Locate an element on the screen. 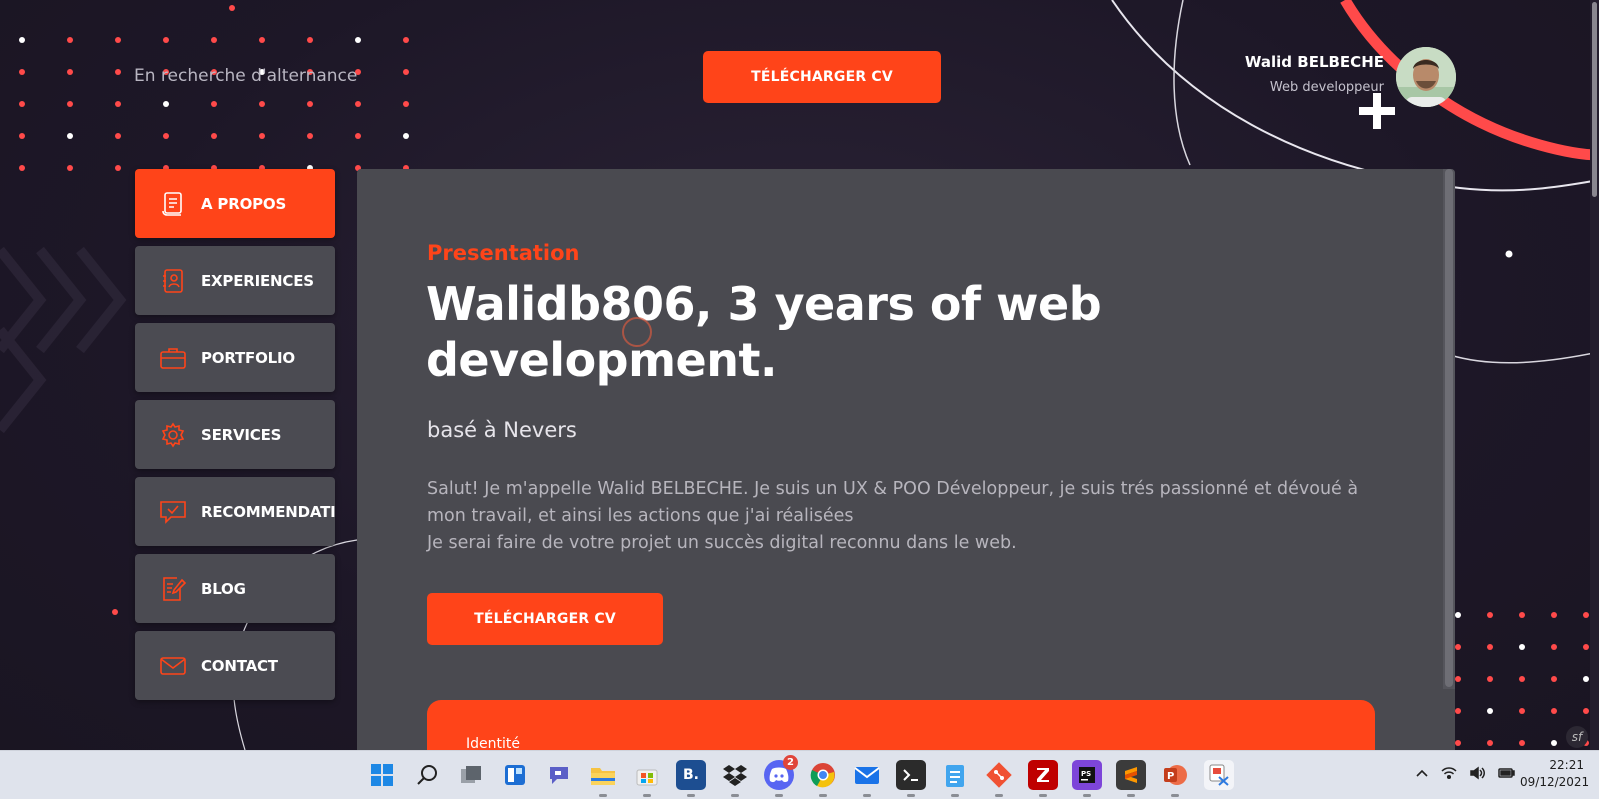  file-explorer-icon is located at coordinates (603, 778).